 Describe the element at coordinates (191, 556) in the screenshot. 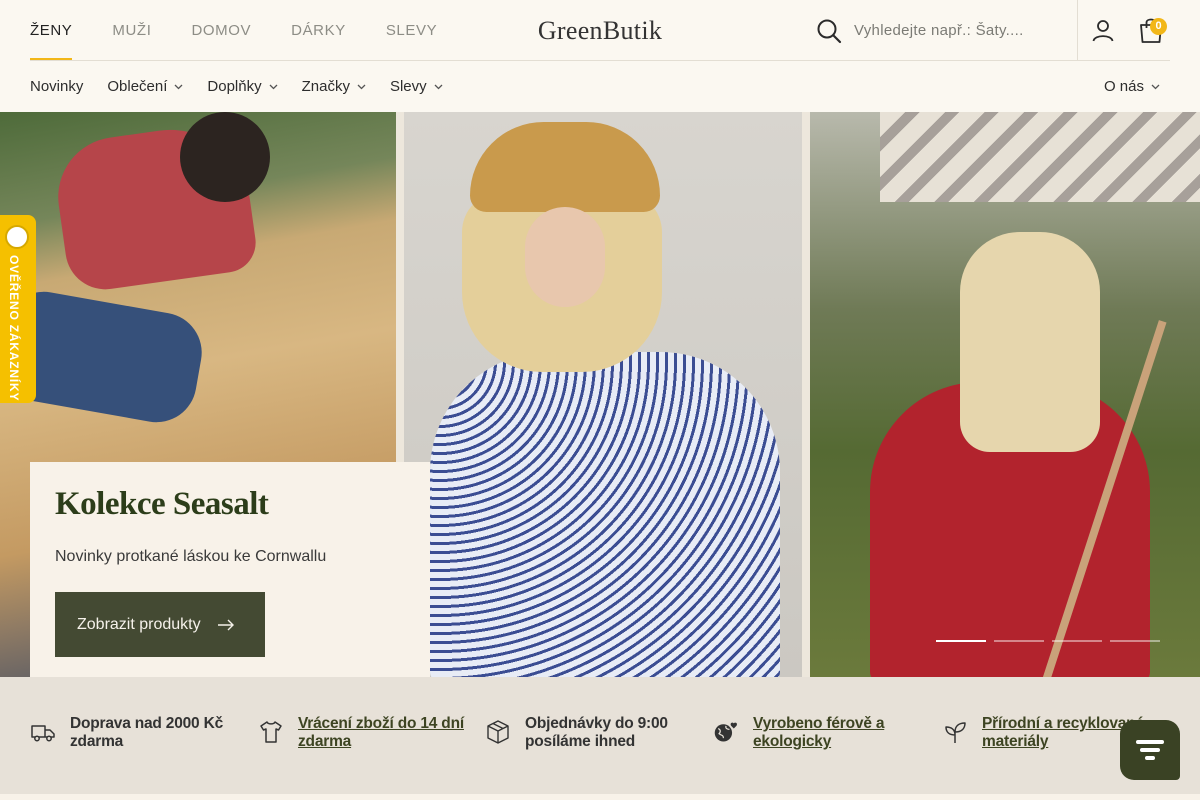

I see `hero-subtitle: Novinky protkané láskou ke Cornwallu` at that location.